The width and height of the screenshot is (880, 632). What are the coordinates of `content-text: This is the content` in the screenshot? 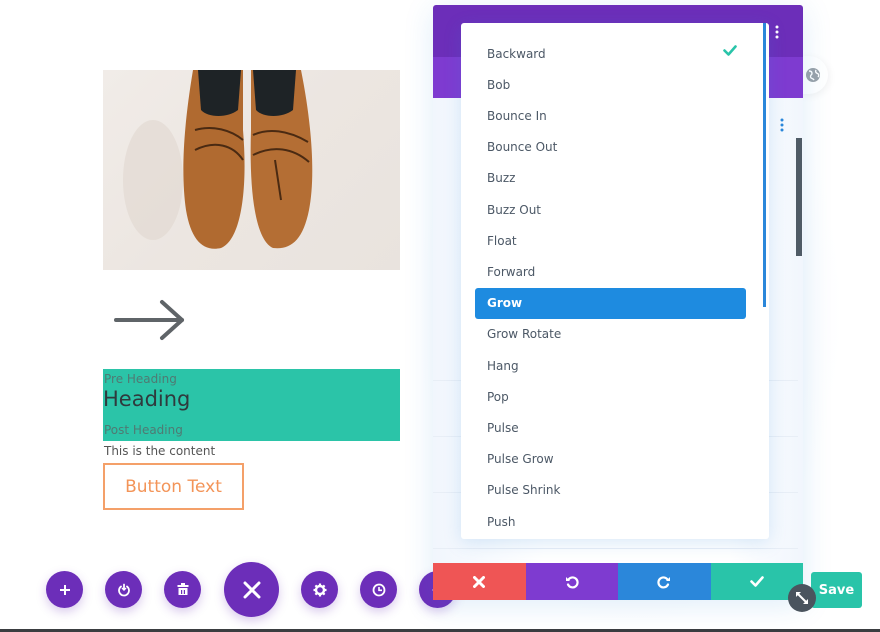 It's located at (160, 451).